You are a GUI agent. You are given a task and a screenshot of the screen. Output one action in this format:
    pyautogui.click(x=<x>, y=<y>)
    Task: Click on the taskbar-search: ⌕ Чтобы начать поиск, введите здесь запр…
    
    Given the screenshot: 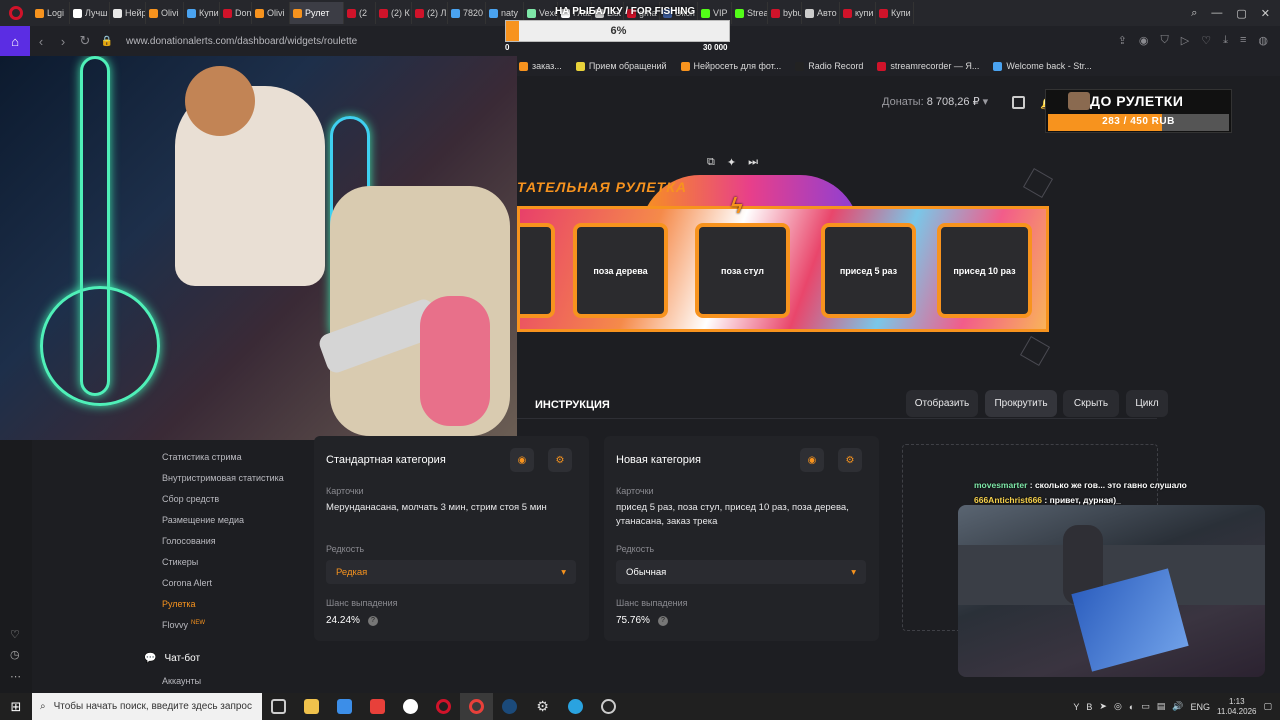 What is the action you would take?
    pyautogui.click(x=147, y=706)
    